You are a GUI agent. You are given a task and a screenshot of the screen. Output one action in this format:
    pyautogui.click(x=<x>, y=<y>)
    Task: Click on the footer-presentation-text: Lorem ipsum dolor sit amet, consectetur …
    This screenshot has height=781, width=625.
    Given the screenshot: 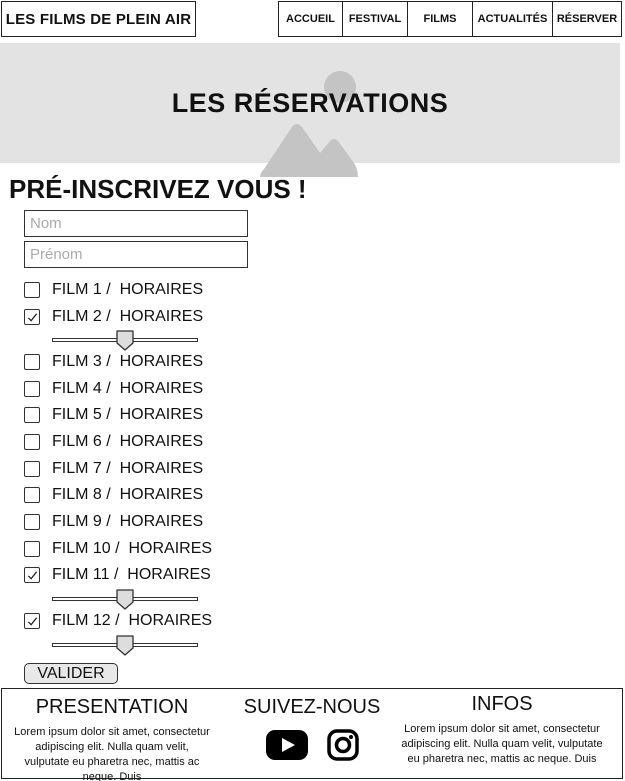 What is the action you would take?
    pyautogui.click(x=112, y=753)
    